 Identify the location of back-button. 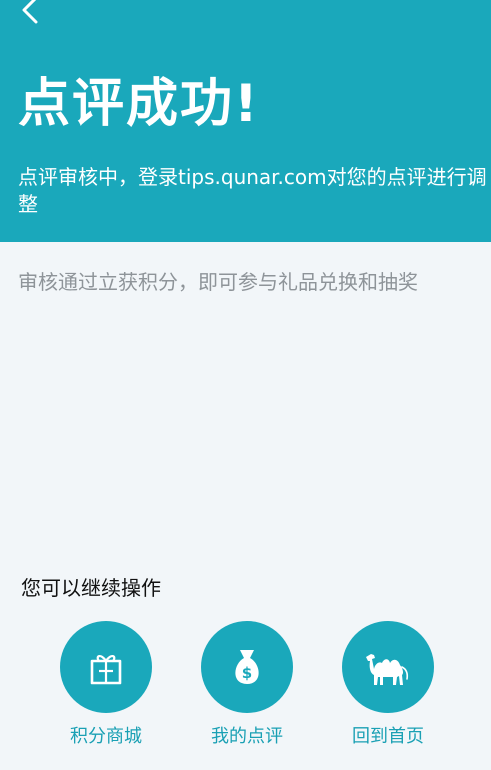
(31, 14).